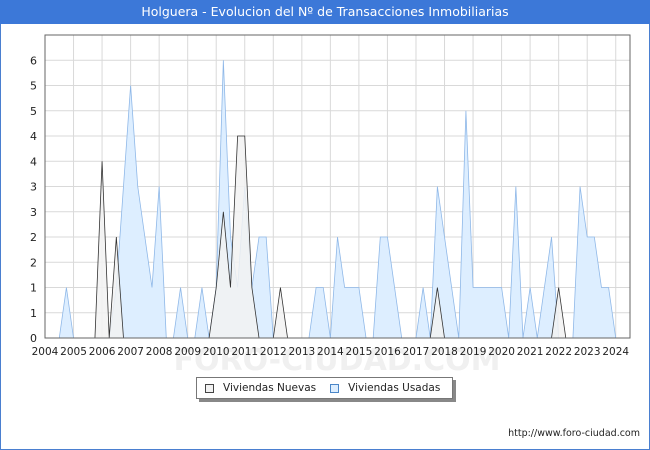 The image size is (650, 450). What do you see at coordinates (73, 352) in the screenshot?
I see `x-tick-label: 2005` at bounding box center [73, 352].